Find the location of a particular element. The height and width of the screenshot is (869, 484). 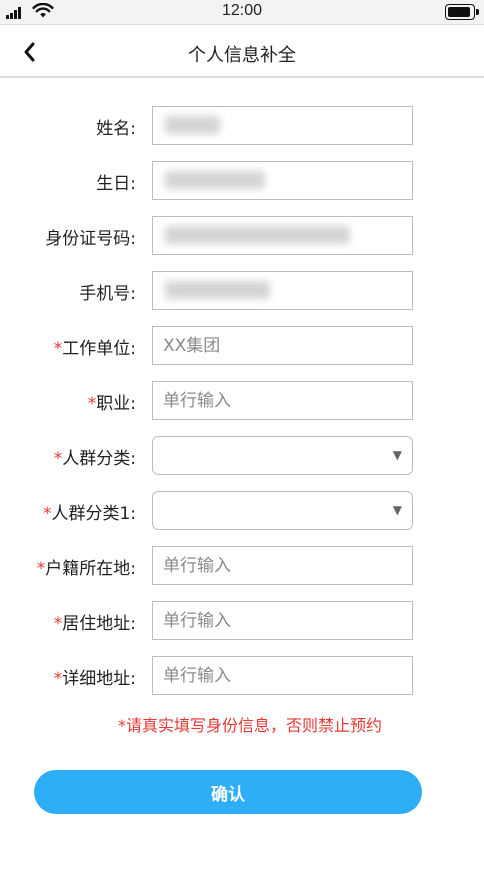

confirm-button: 确认 is located at coordinates (228, 792).